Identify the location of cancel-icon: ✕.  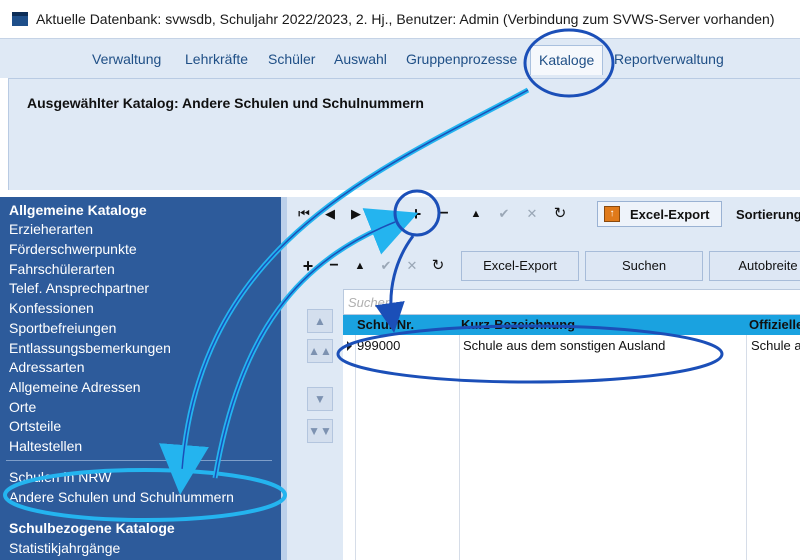
(532, 214).